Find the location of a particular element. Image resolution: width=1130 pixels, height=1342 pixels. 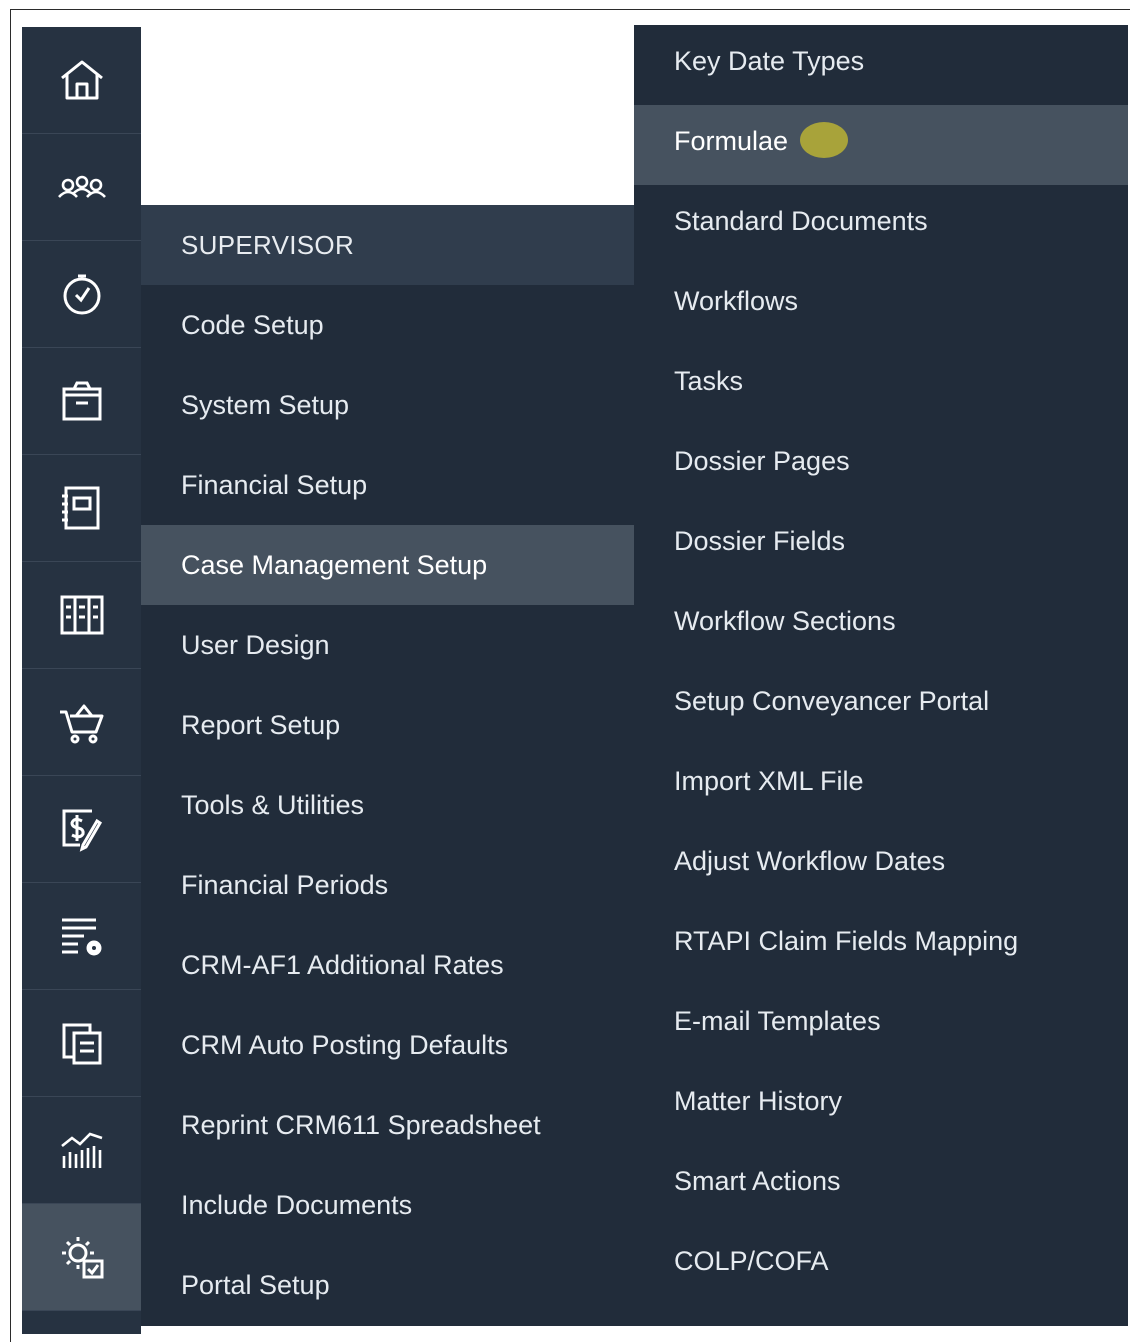

menu-item-system-setup: System Setup is located at coordinates (387, 405).